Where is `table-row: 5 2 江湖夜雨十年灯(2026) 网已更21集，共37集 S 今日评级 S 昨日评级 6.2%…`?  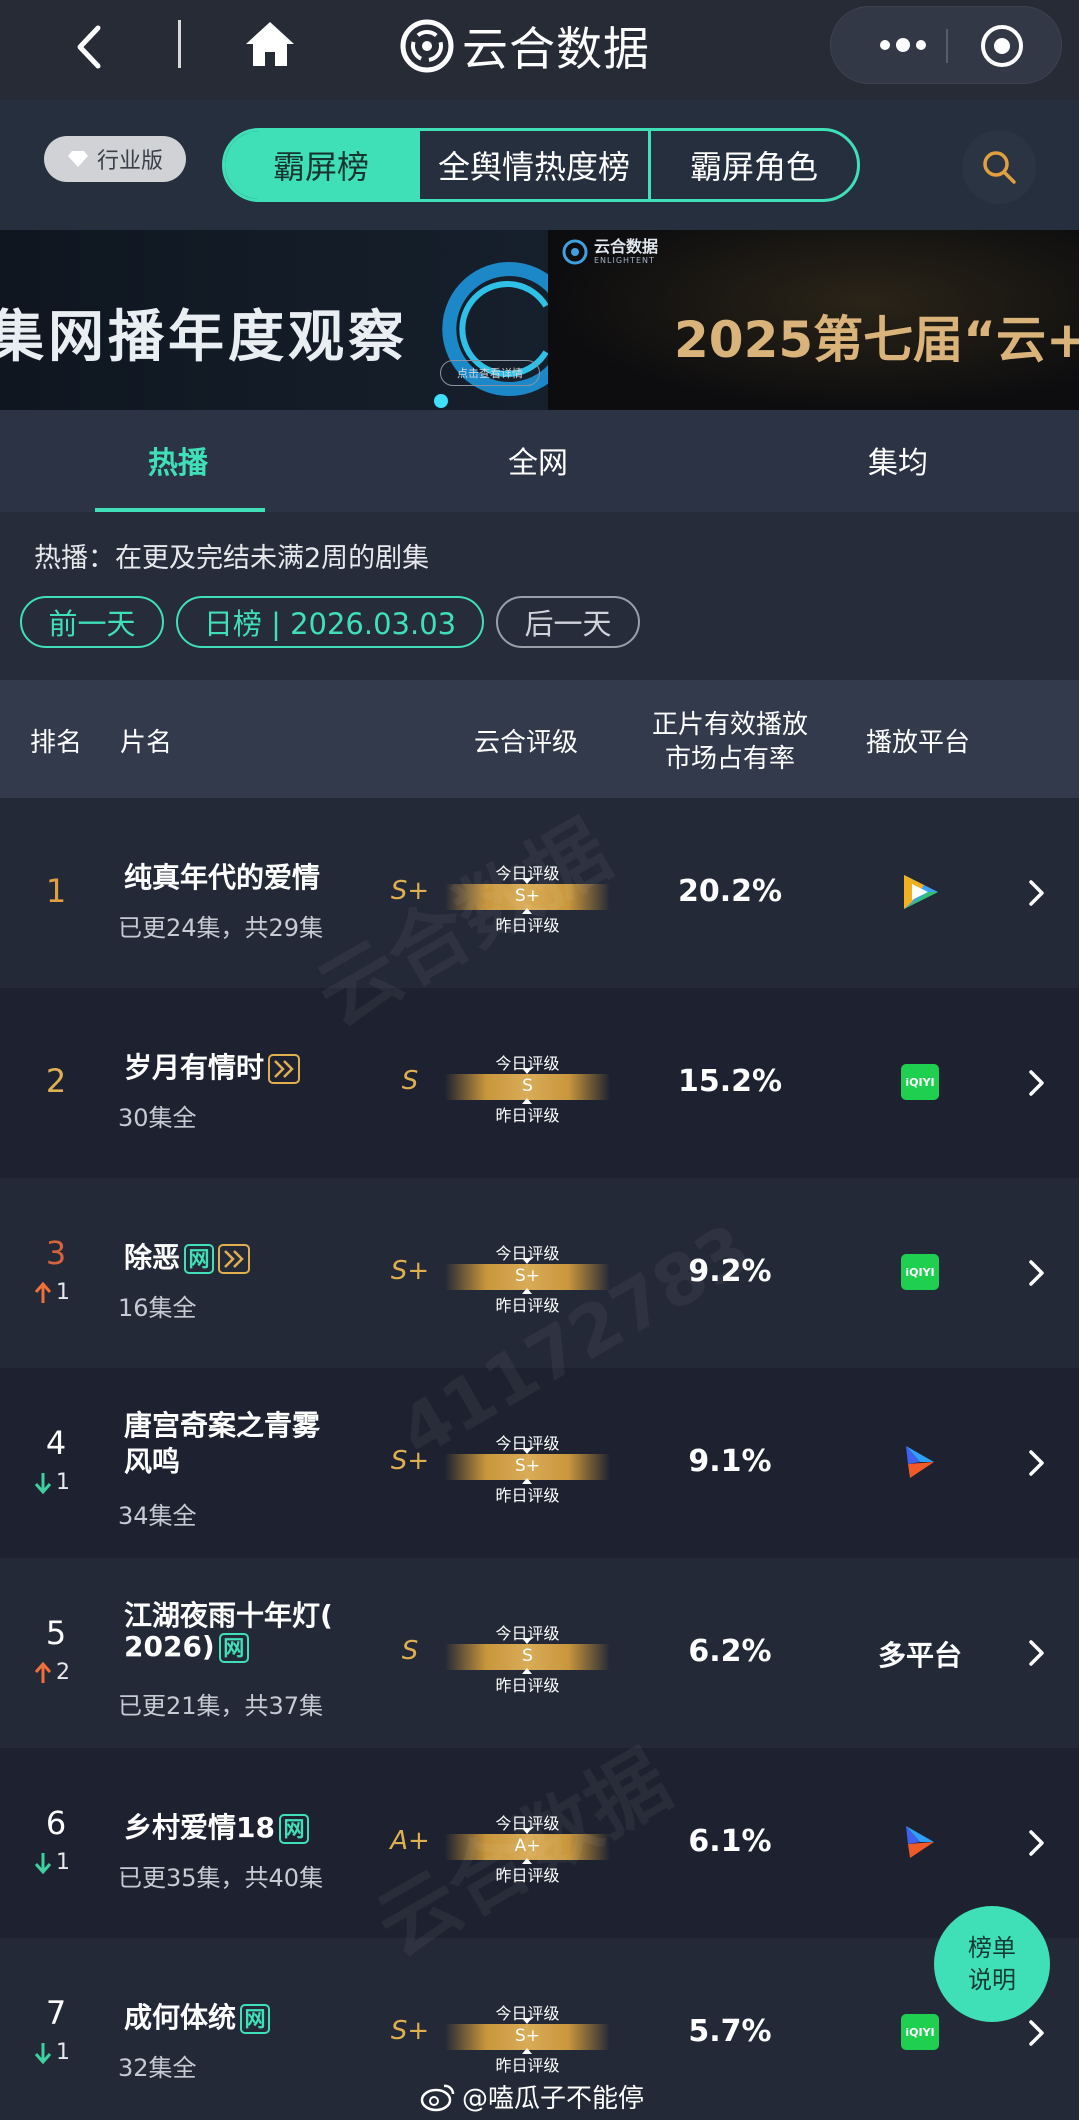
table-row: 5 2 江湖夜雨十年灯(2026) 网已更21集，共37集 S 今日评级 S 昨日评级 6.2%… is located at coordinates (539, 1653).